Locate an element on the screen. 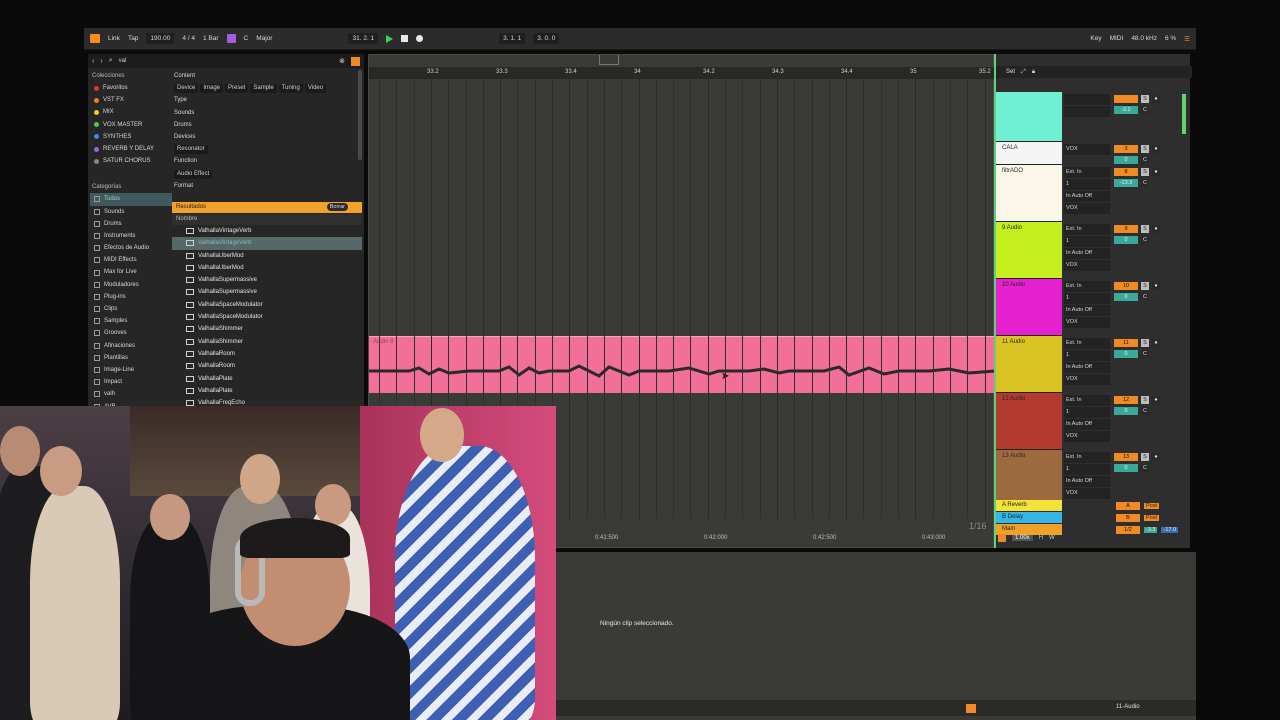 The image size is (1280, 720). collection-item: Favoritos is located at coordinates (131, 88).